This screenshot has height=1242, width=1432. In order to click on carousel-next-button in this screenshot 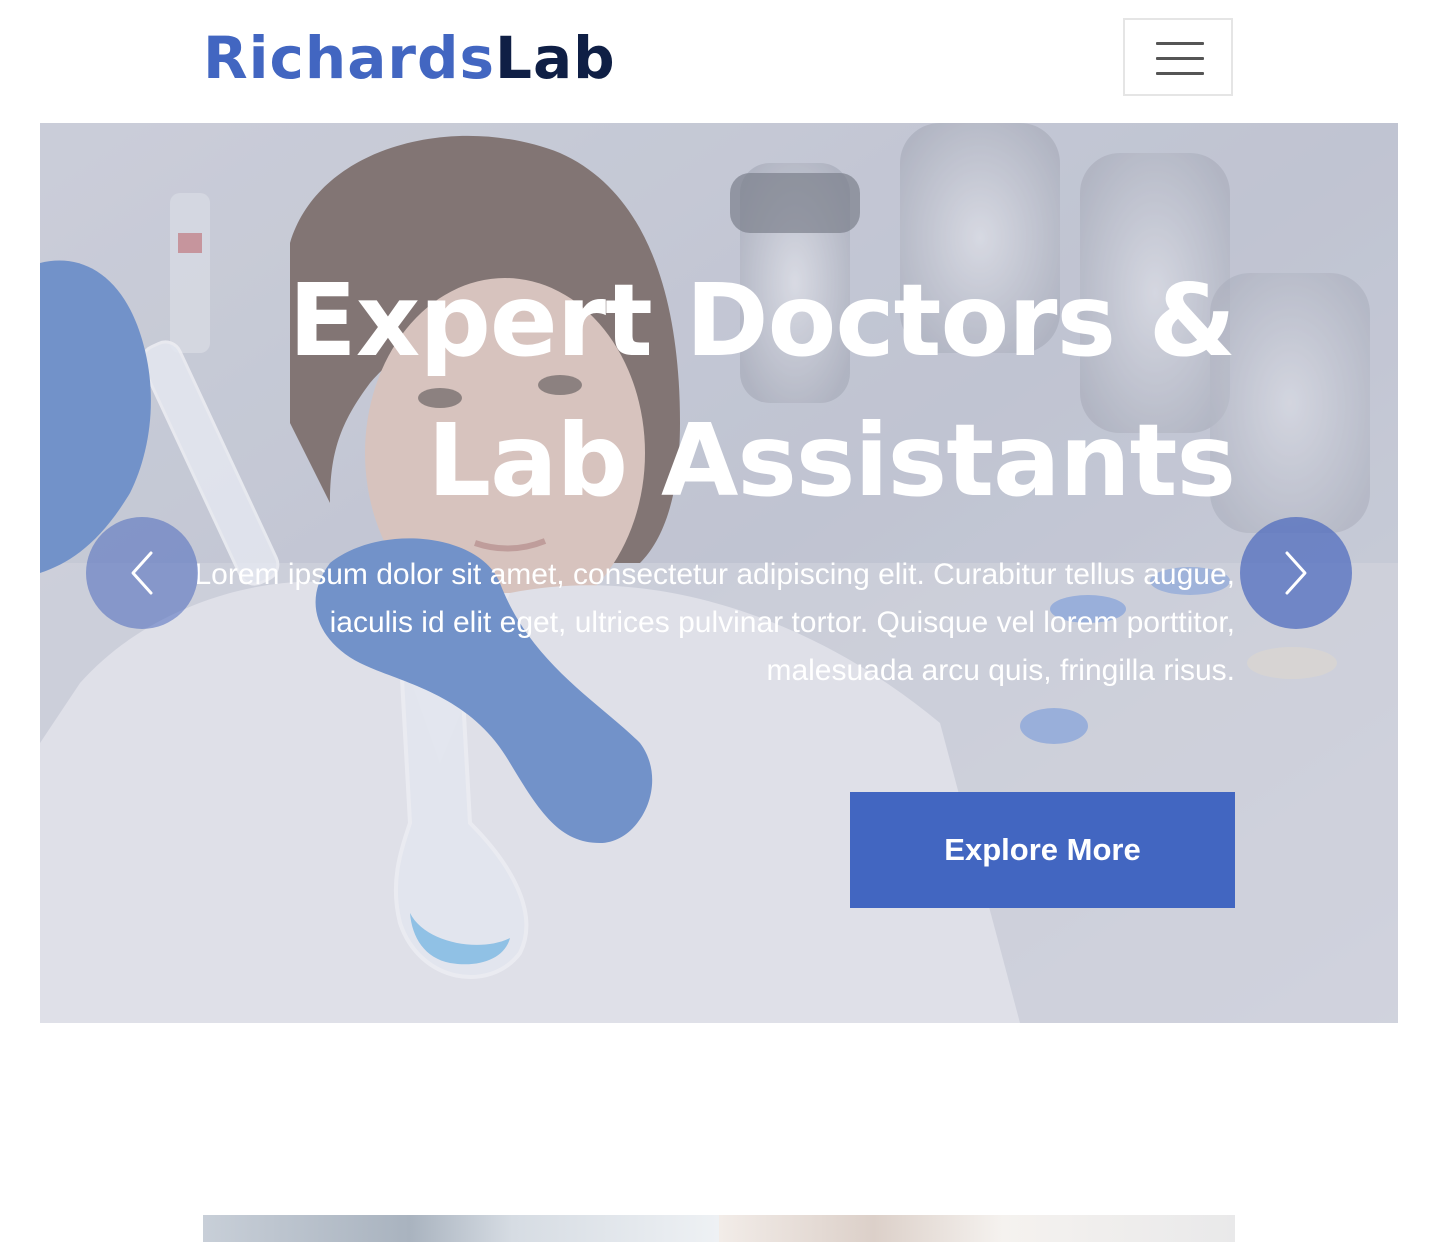, I will do `click(1296, 573)`.